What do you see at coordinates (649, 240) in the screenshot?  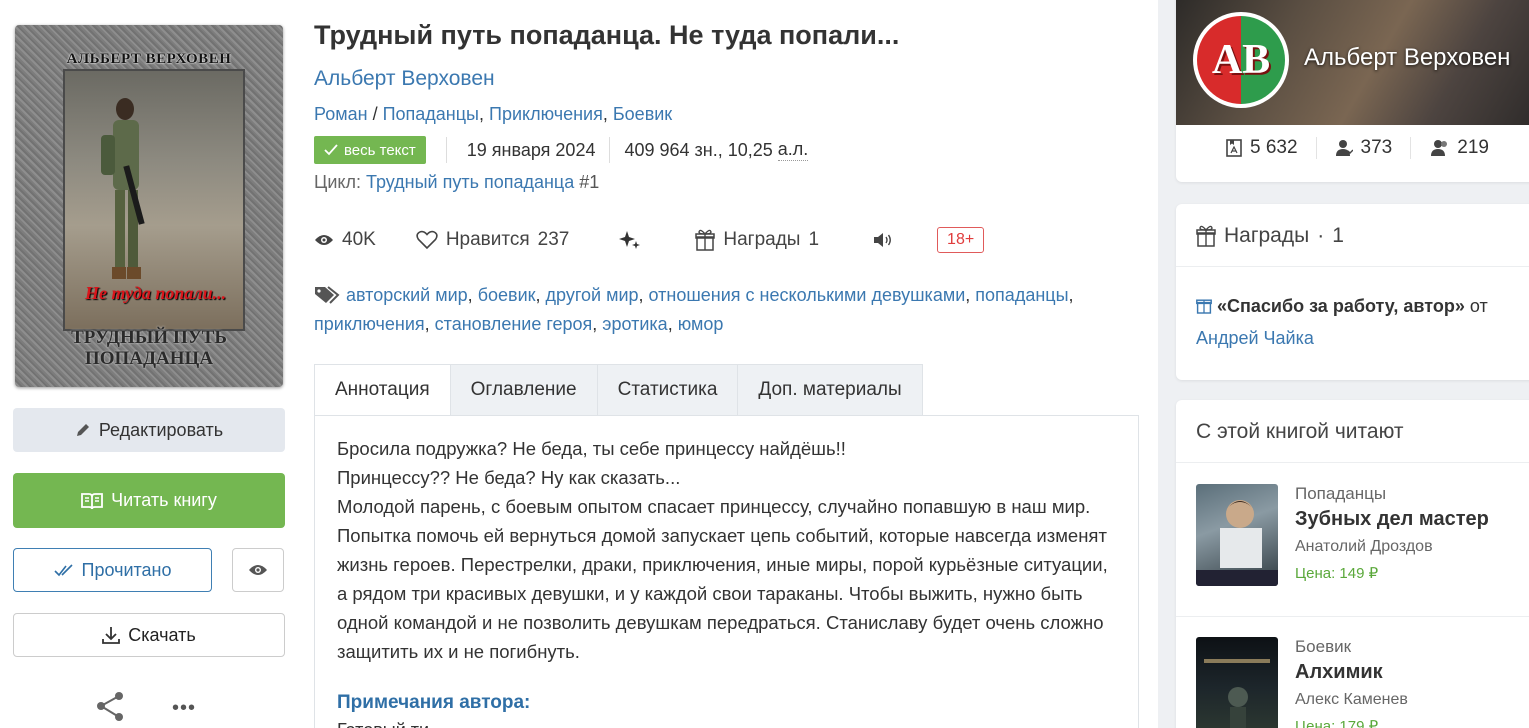 I see `stats-row: 40K Нравится 237 Награды 1 18+` at bounding box center [649, 240].